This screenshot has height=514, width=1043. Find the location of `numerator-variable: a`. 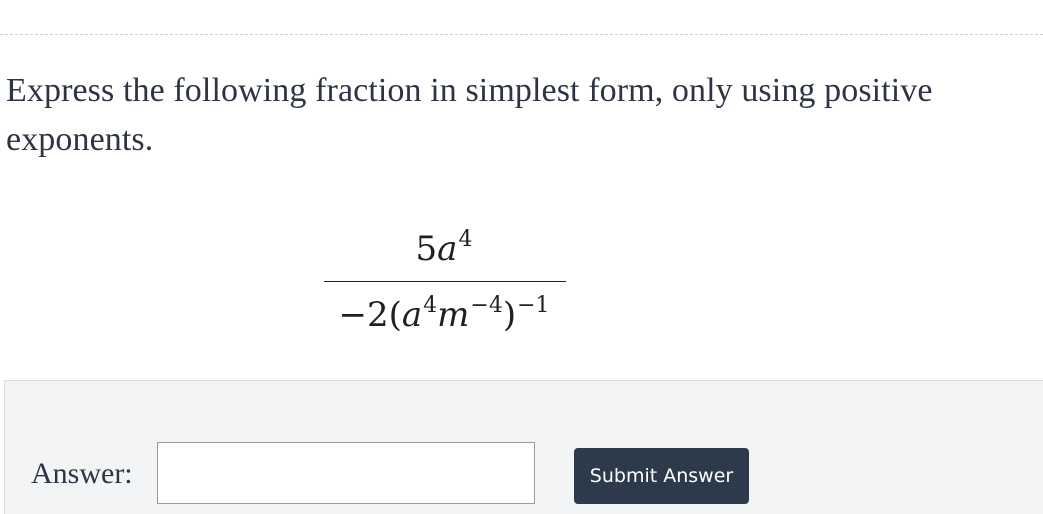

numerator-variable: a is located at coordinates (447, 249).